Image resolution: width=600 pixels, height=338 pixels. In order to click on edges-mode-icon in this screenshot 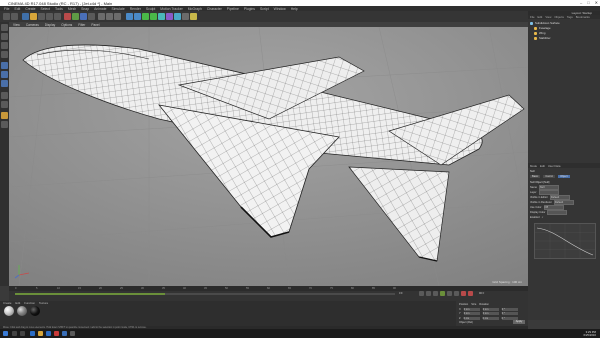, I will do `click(4, 74)`.